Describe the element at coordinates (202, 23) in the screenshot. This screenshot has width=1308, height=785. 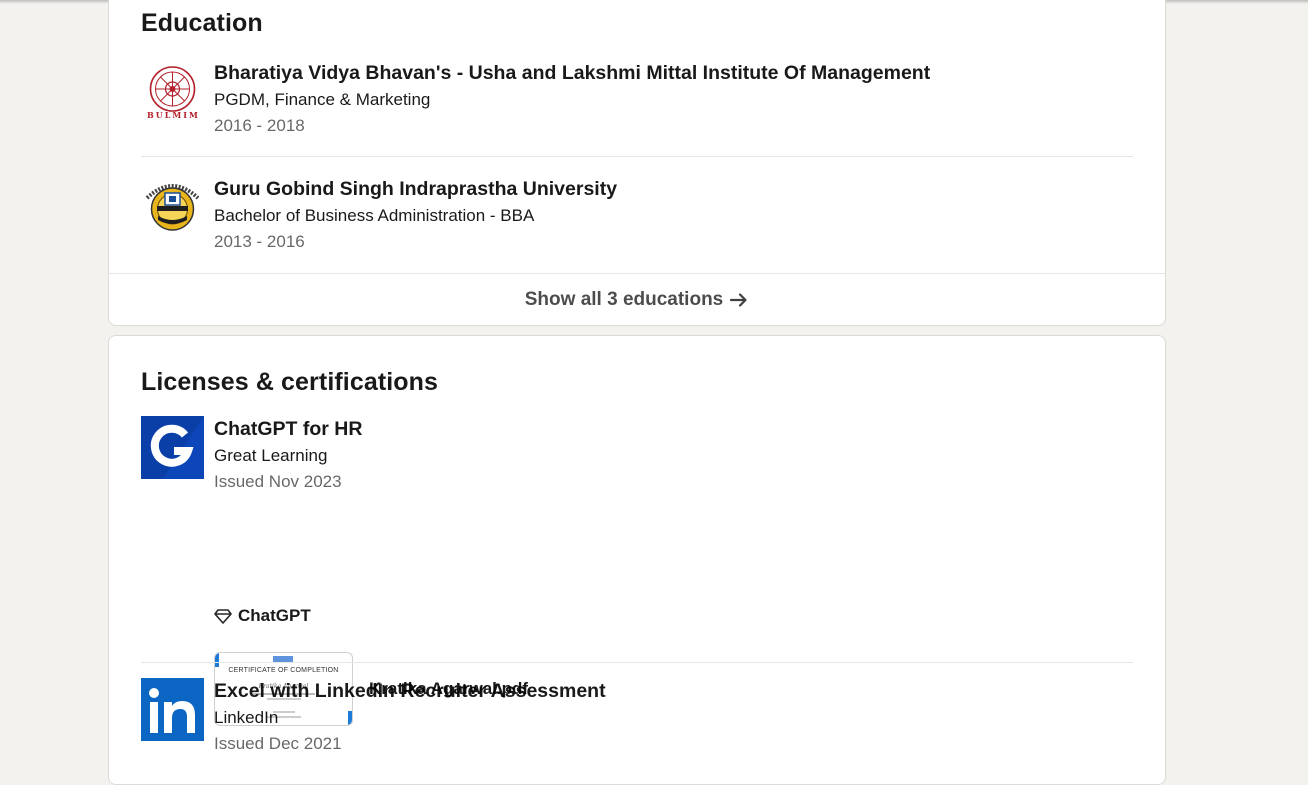
I see `section-title-education: Education` at that location.